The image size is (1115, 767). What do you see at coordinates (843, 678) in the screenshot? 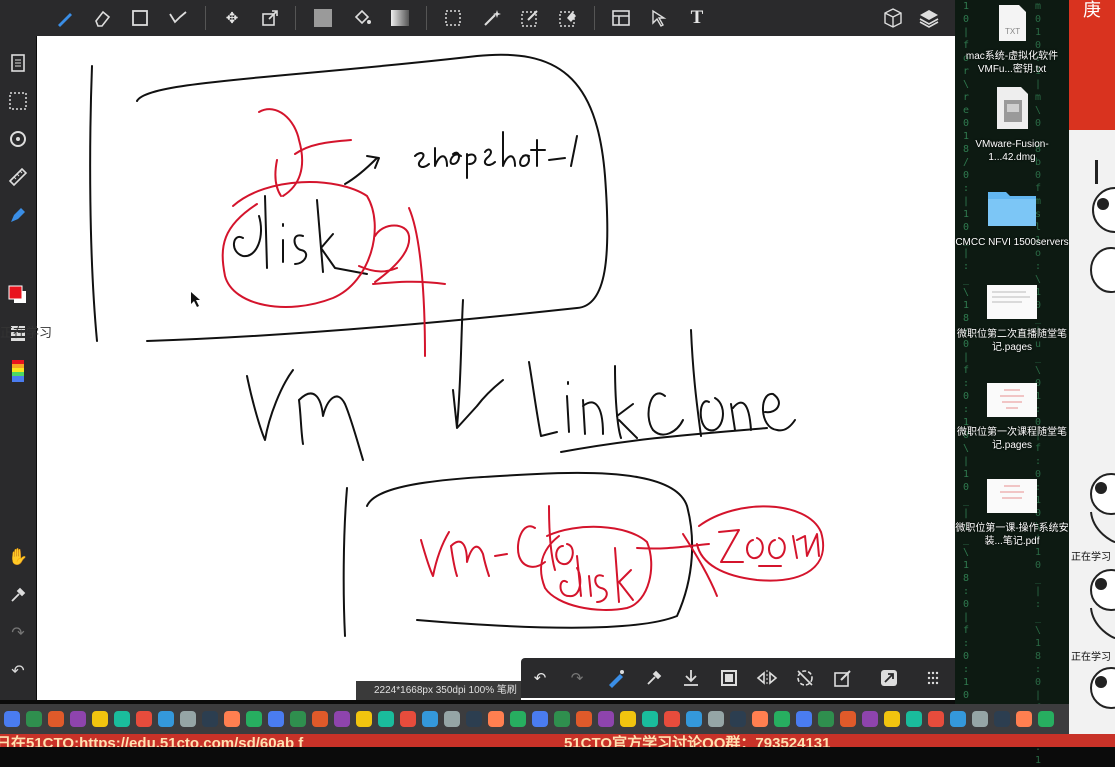
I see `edit-icon` at bounding box center [843, 678].